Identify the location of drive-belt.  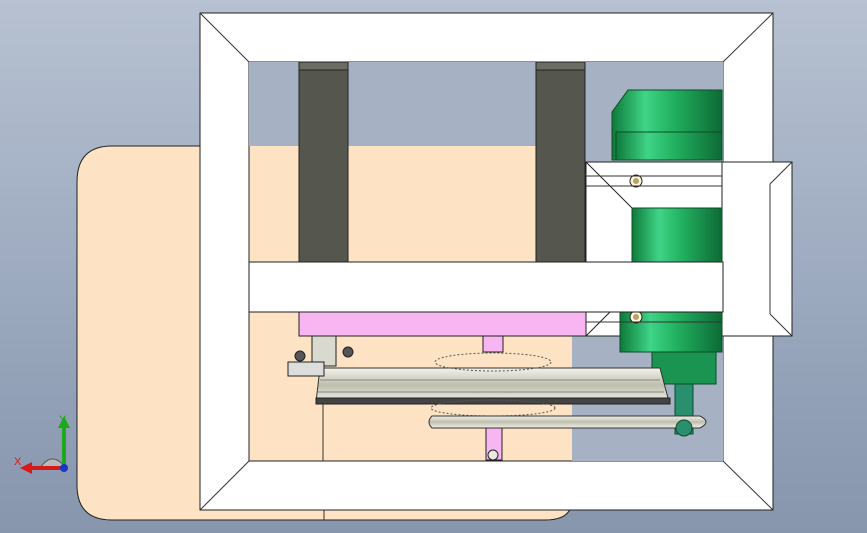
(567, 422).